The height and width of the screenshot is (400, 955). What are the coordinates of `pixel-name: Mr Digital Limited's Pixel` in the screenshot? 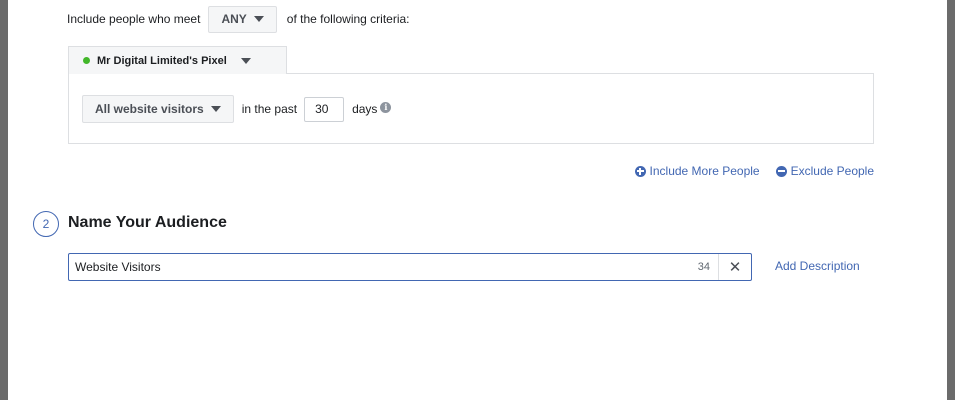 It's located at (162, 60).